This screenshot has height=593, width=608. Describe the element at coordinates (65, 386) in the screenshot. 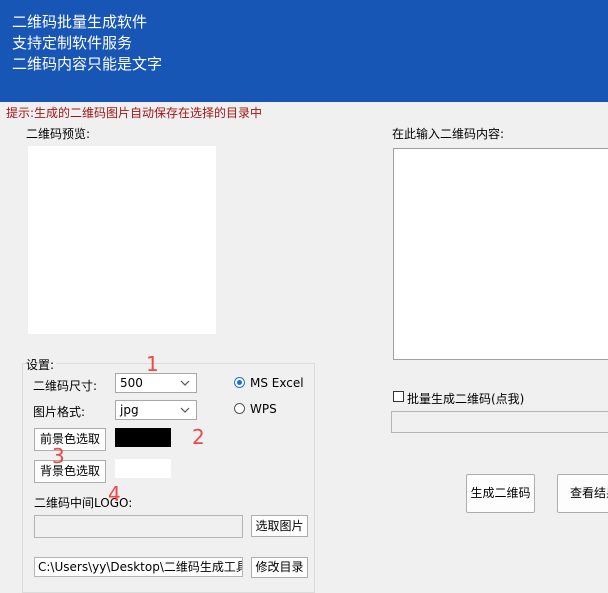

I see `size-label: 二维码尺寸:` at that location.